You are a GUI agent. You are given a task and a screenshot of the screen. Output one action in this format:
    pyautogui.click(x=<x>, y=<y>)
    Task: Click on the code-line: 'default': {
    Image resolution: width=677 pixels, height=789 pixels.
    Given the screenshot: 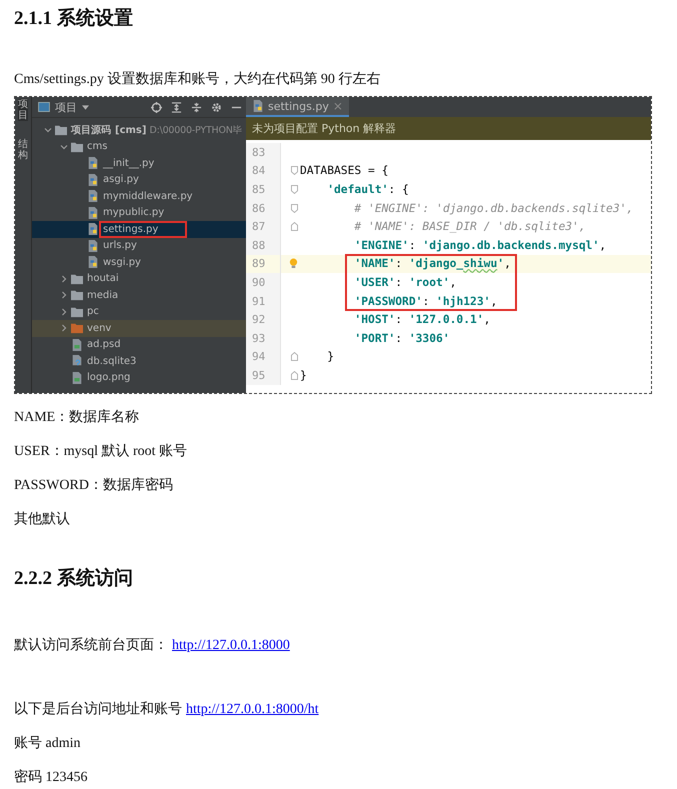 What is the action you would take?
    pyautogui.click(x=367, y=189)
    